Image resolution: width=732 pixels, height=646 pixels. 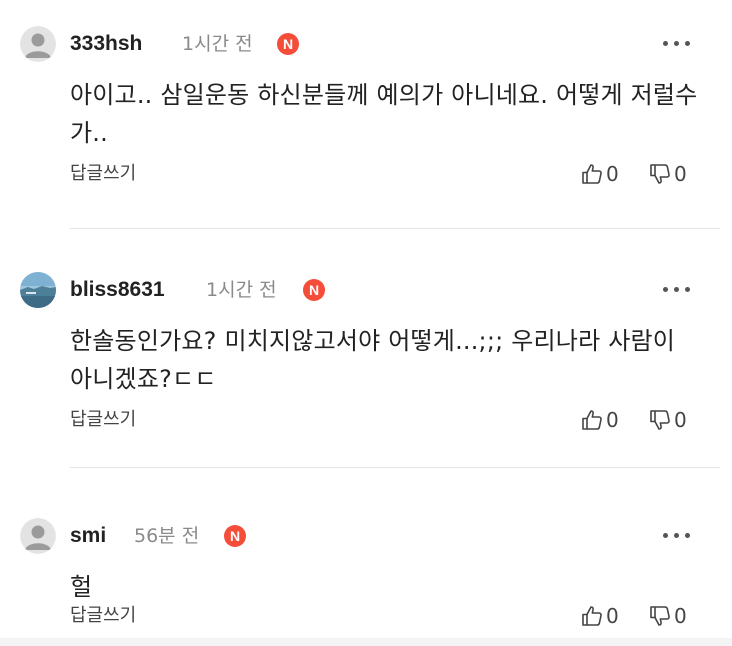 I want to click on comment-username: bliss8631, so click(x=117, y=290).